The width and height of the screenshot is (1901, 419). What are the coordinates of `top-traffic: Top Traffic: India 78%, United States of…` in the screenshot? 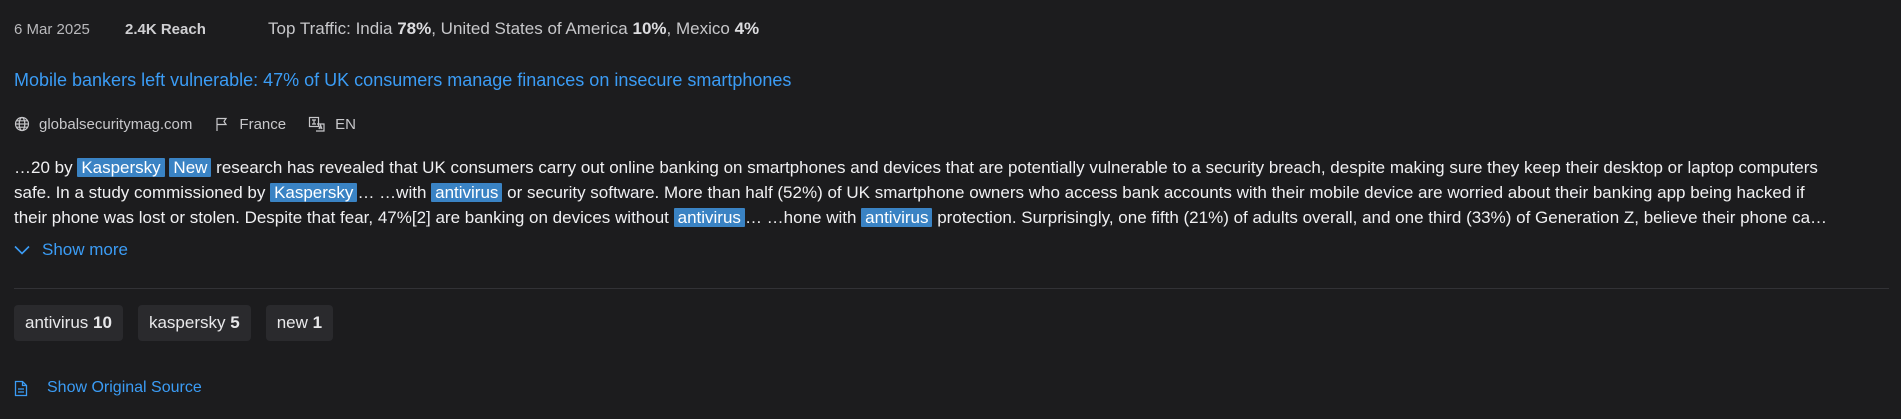 It's located at (514, 28).